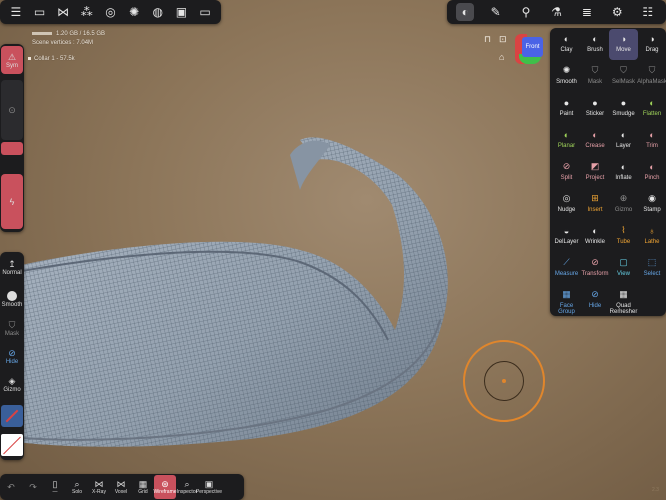  I want to click on tool-pinch: ◐ Pinch, so click(652, 172).